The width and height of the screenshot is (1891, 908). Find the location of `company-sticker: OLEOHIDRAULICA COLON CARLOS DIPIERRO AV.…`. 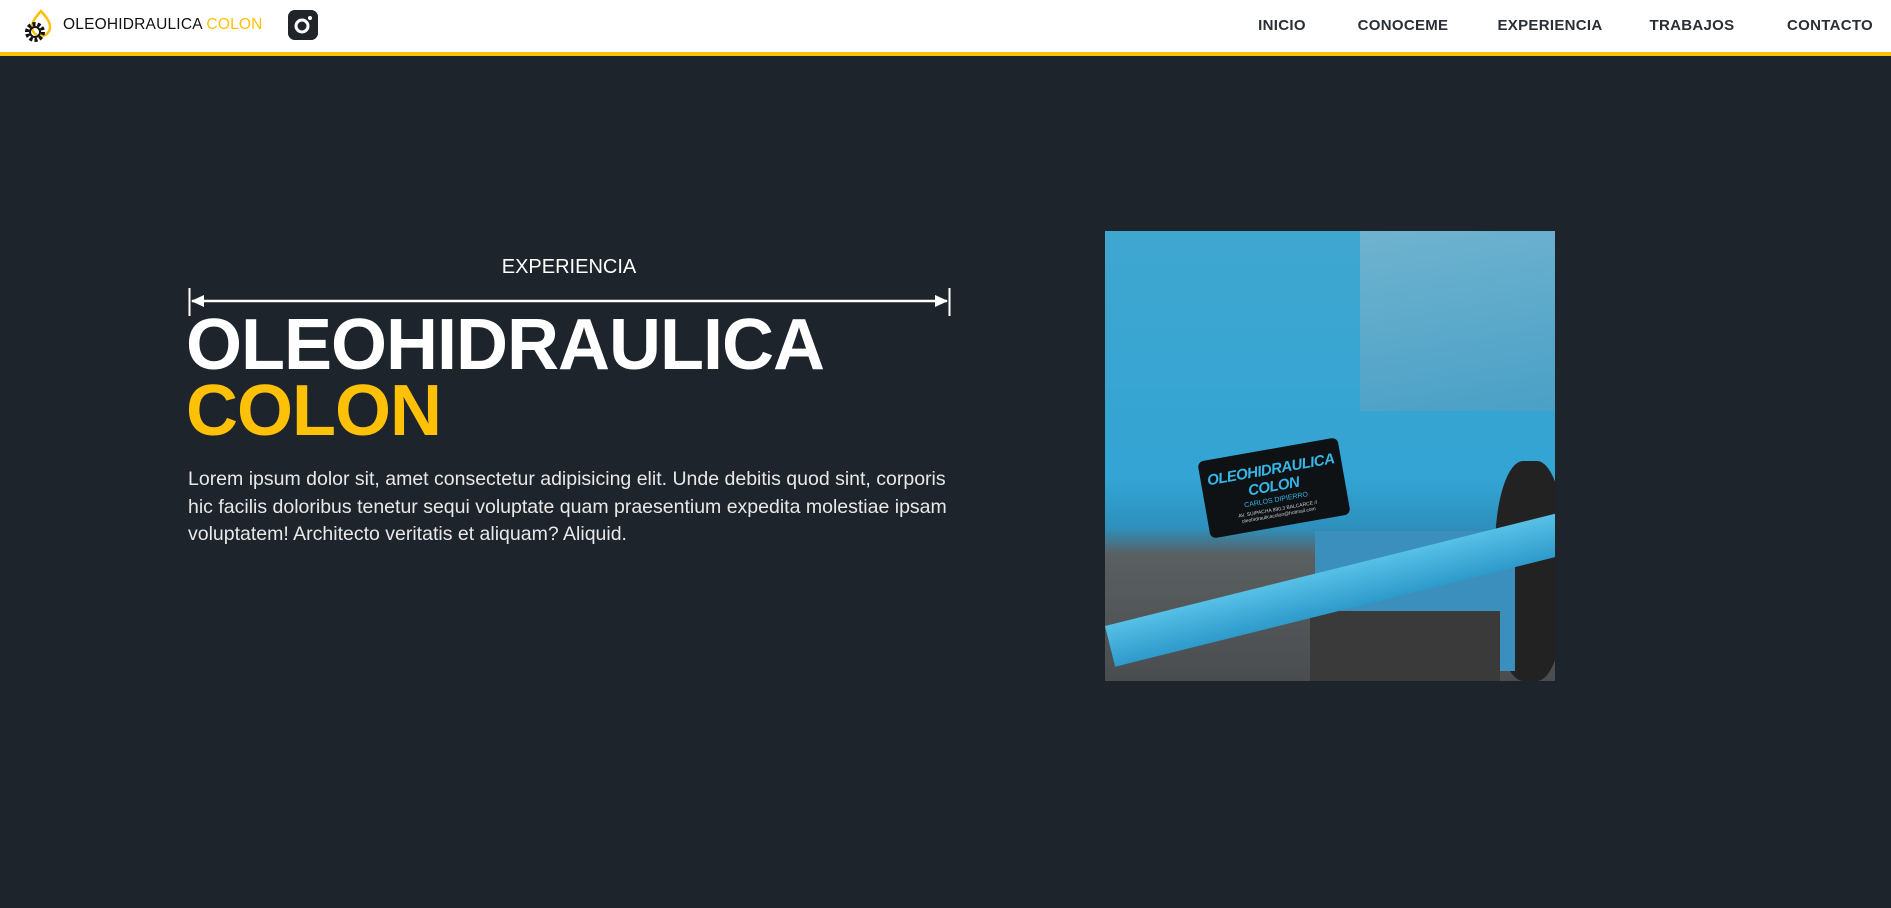

company-sticker: OLEOHIDRAULICA COLON CARLOS DIPIERRO AV.… is located at coordinates (1274, 488).